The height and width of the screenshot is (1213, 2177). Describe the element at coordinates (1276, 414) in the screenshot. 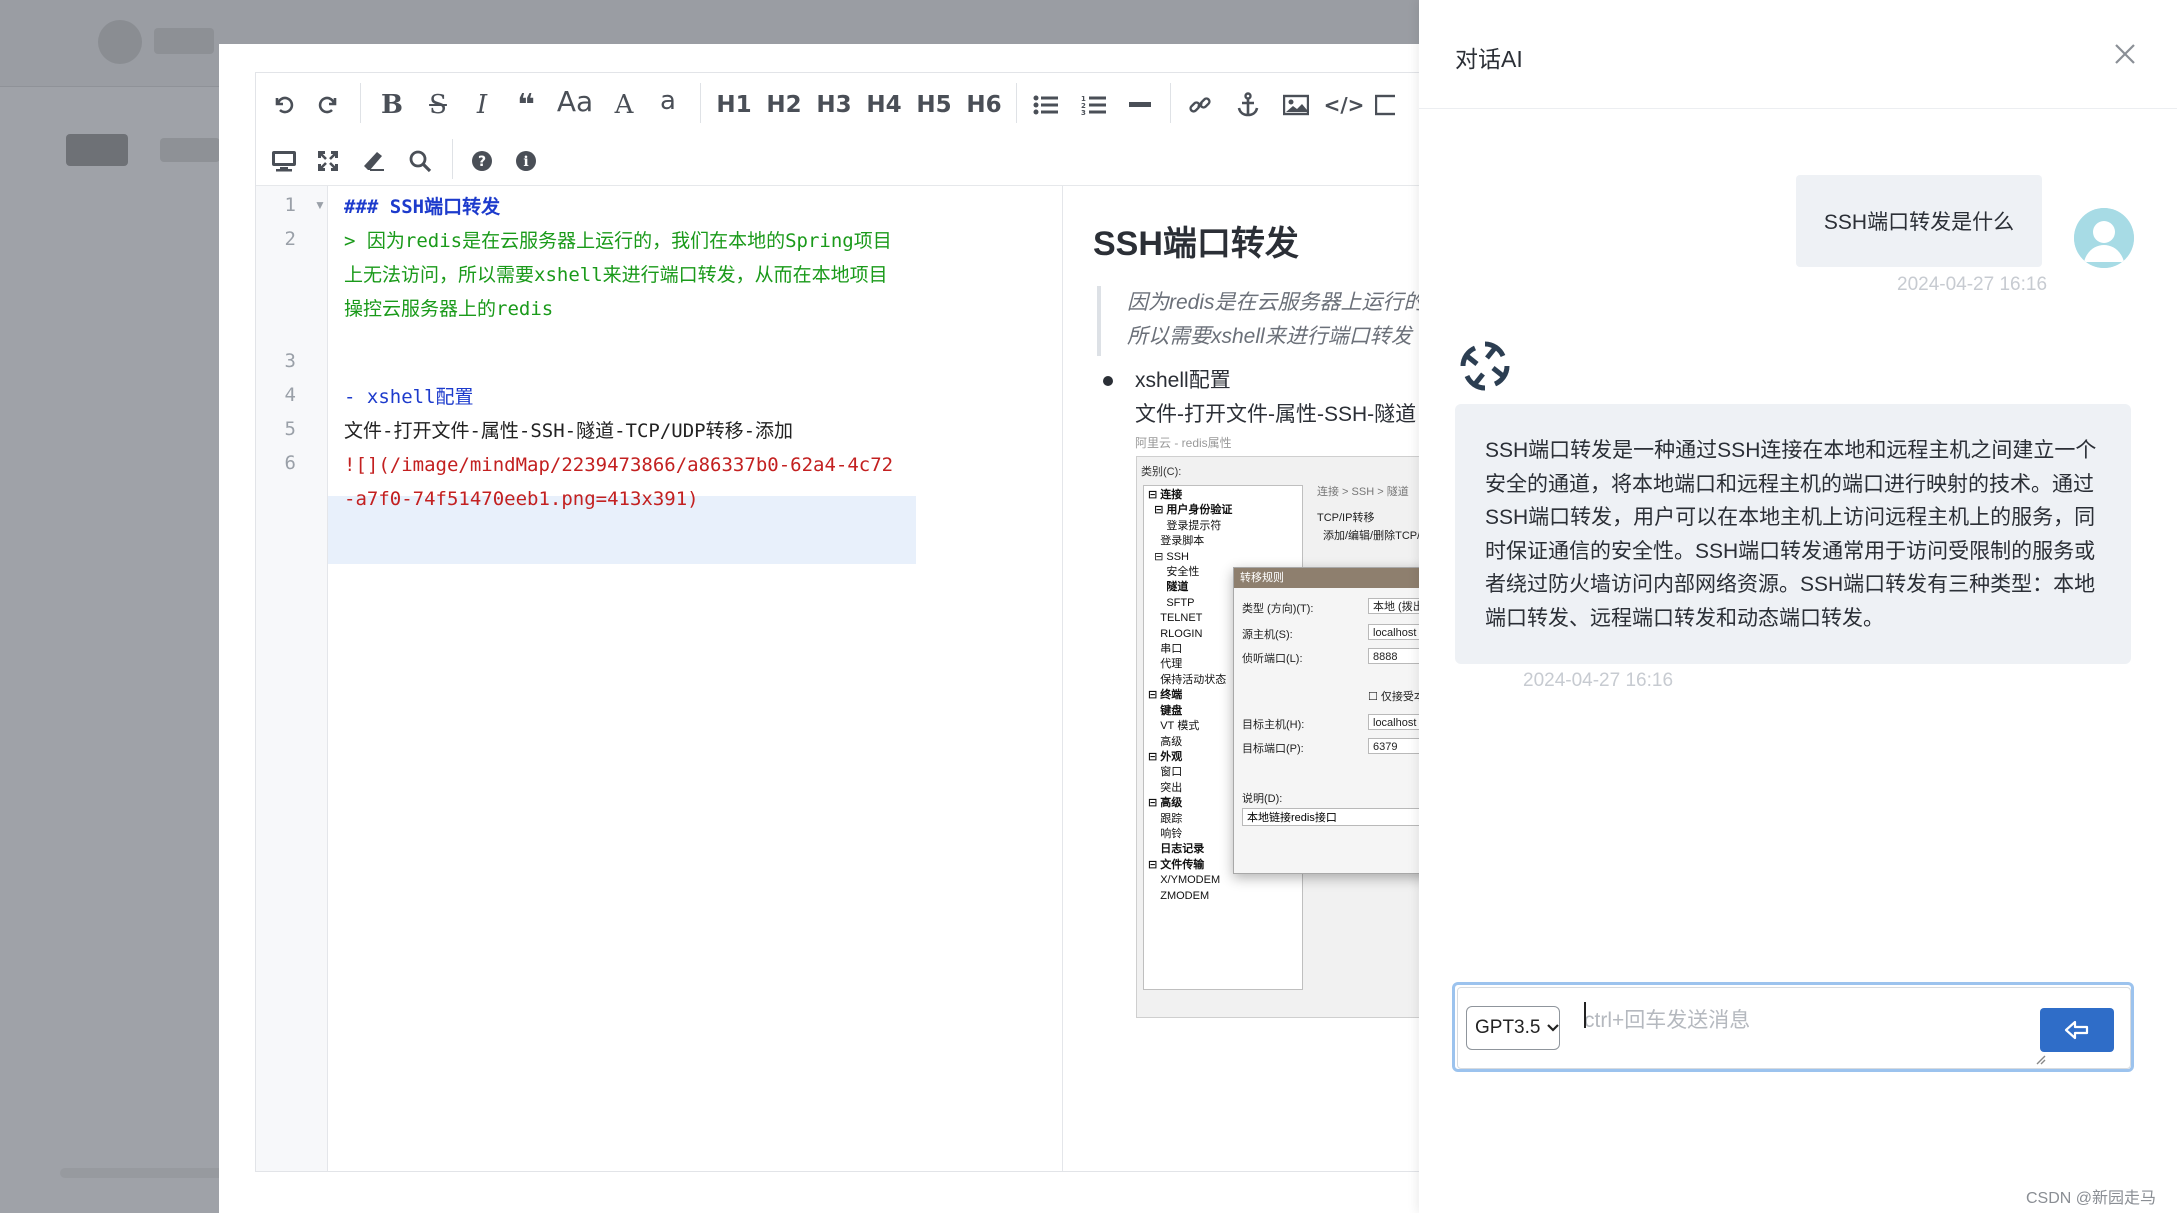

I see `preview-list-text: 文件-打开文件-属性-SSH-隧道` at that location.